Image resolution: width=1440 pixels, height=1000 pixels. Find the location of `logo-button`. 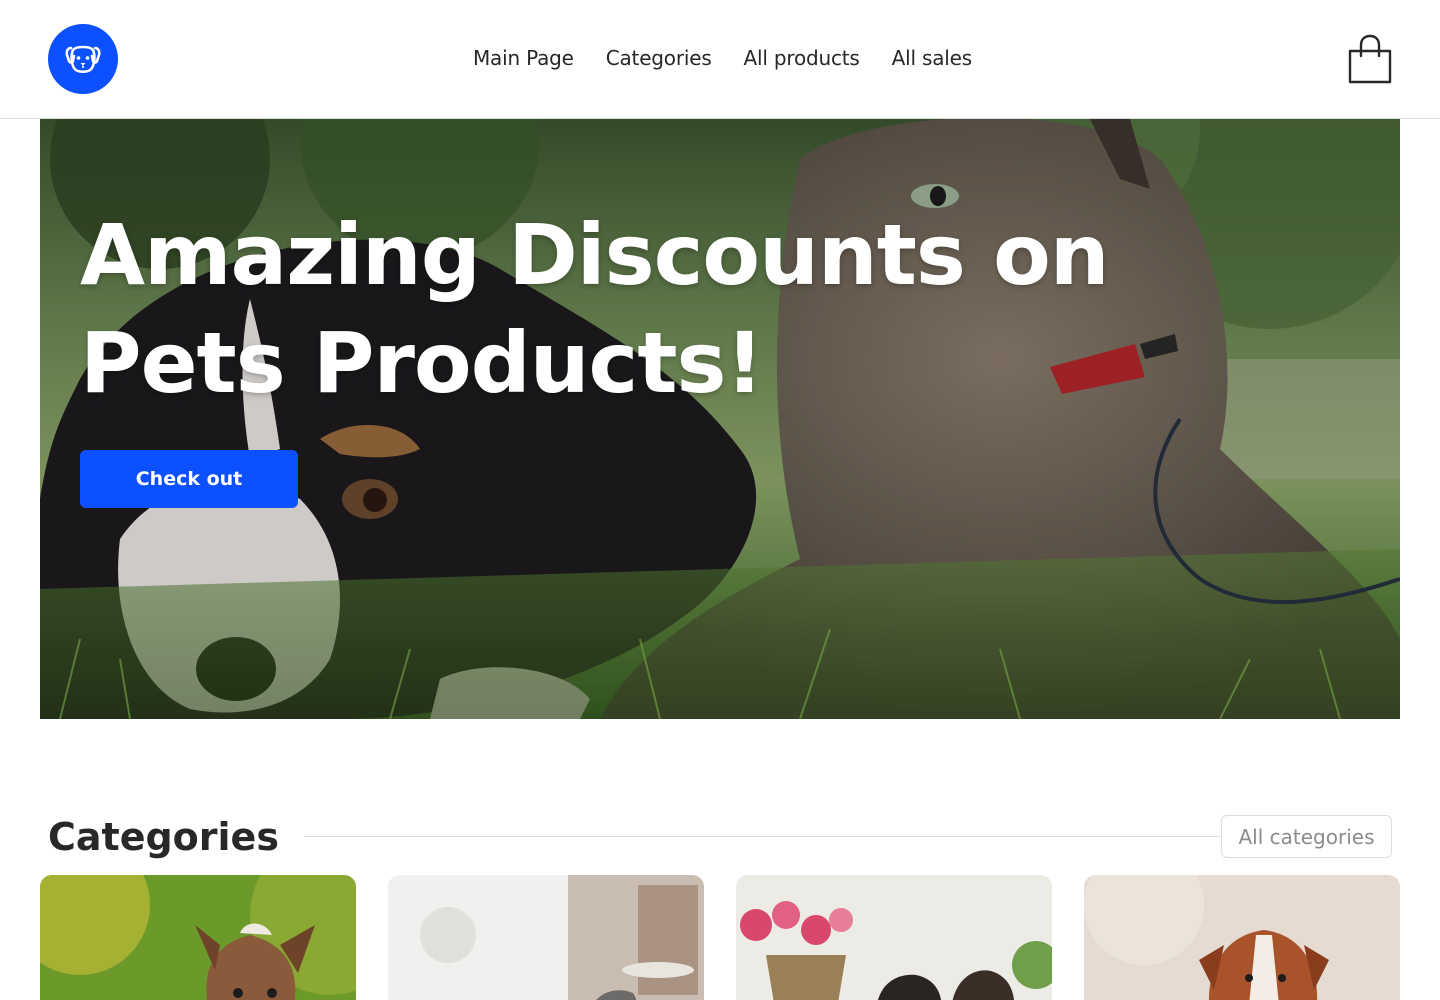

logo-button is located at coordinates (83, 59).